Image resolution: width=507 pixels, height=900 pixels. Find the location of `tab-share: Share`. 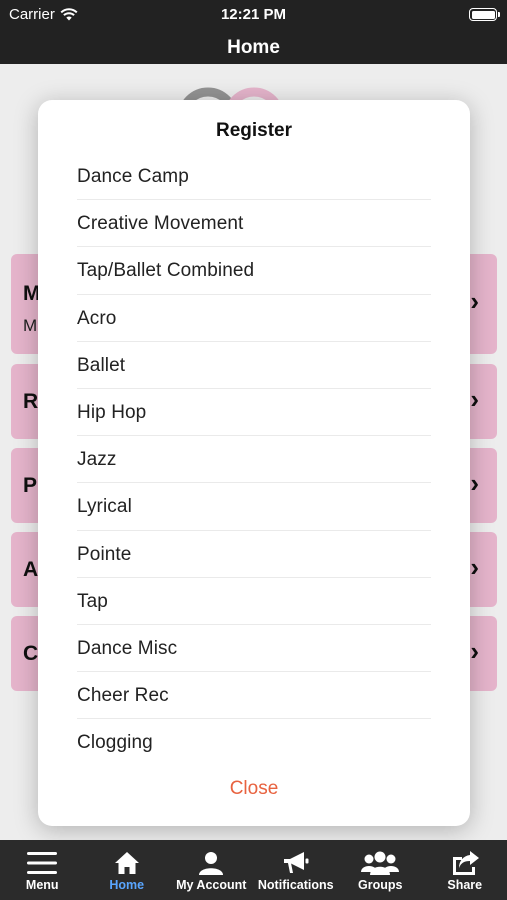

tab-share: Share is located at coordinates (465, 870).